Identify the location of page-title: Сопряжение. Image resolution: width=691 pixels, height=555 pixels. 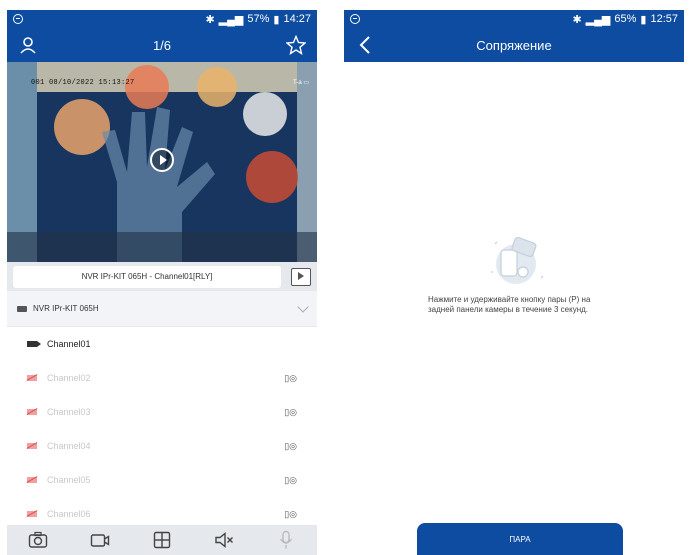
(514, 45).